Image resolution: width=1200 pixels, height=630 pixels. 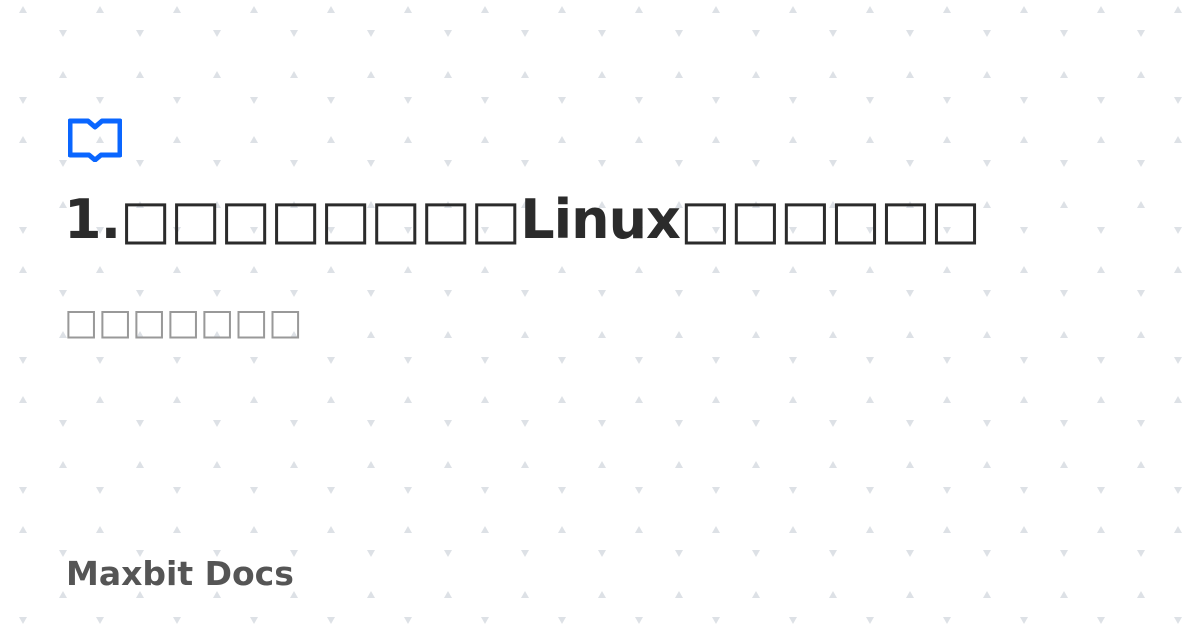 I want to click on page-title: 1.□□□□□□□□Linux□□□□□□, so click(x=522, y=219).